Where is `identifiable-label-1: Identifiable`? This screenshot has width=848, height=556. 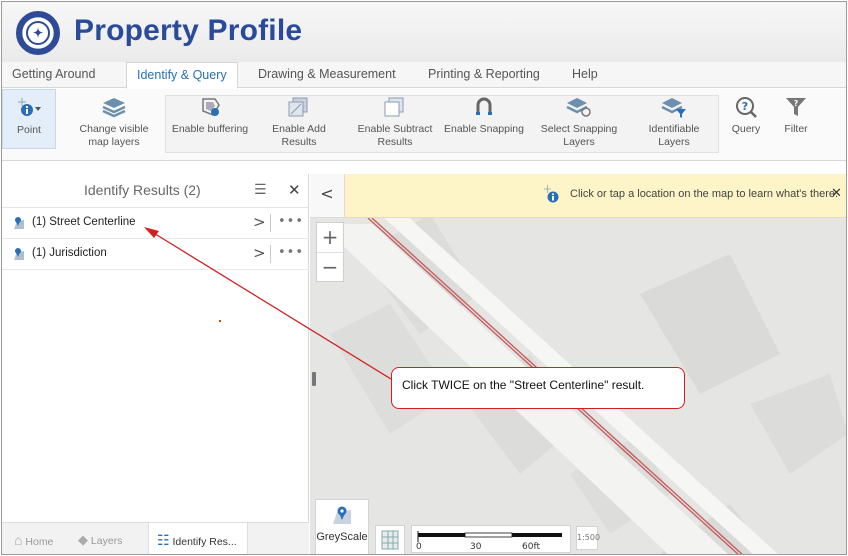 identifiable-label-1: Identifiable is located at coordinates (674, 129).